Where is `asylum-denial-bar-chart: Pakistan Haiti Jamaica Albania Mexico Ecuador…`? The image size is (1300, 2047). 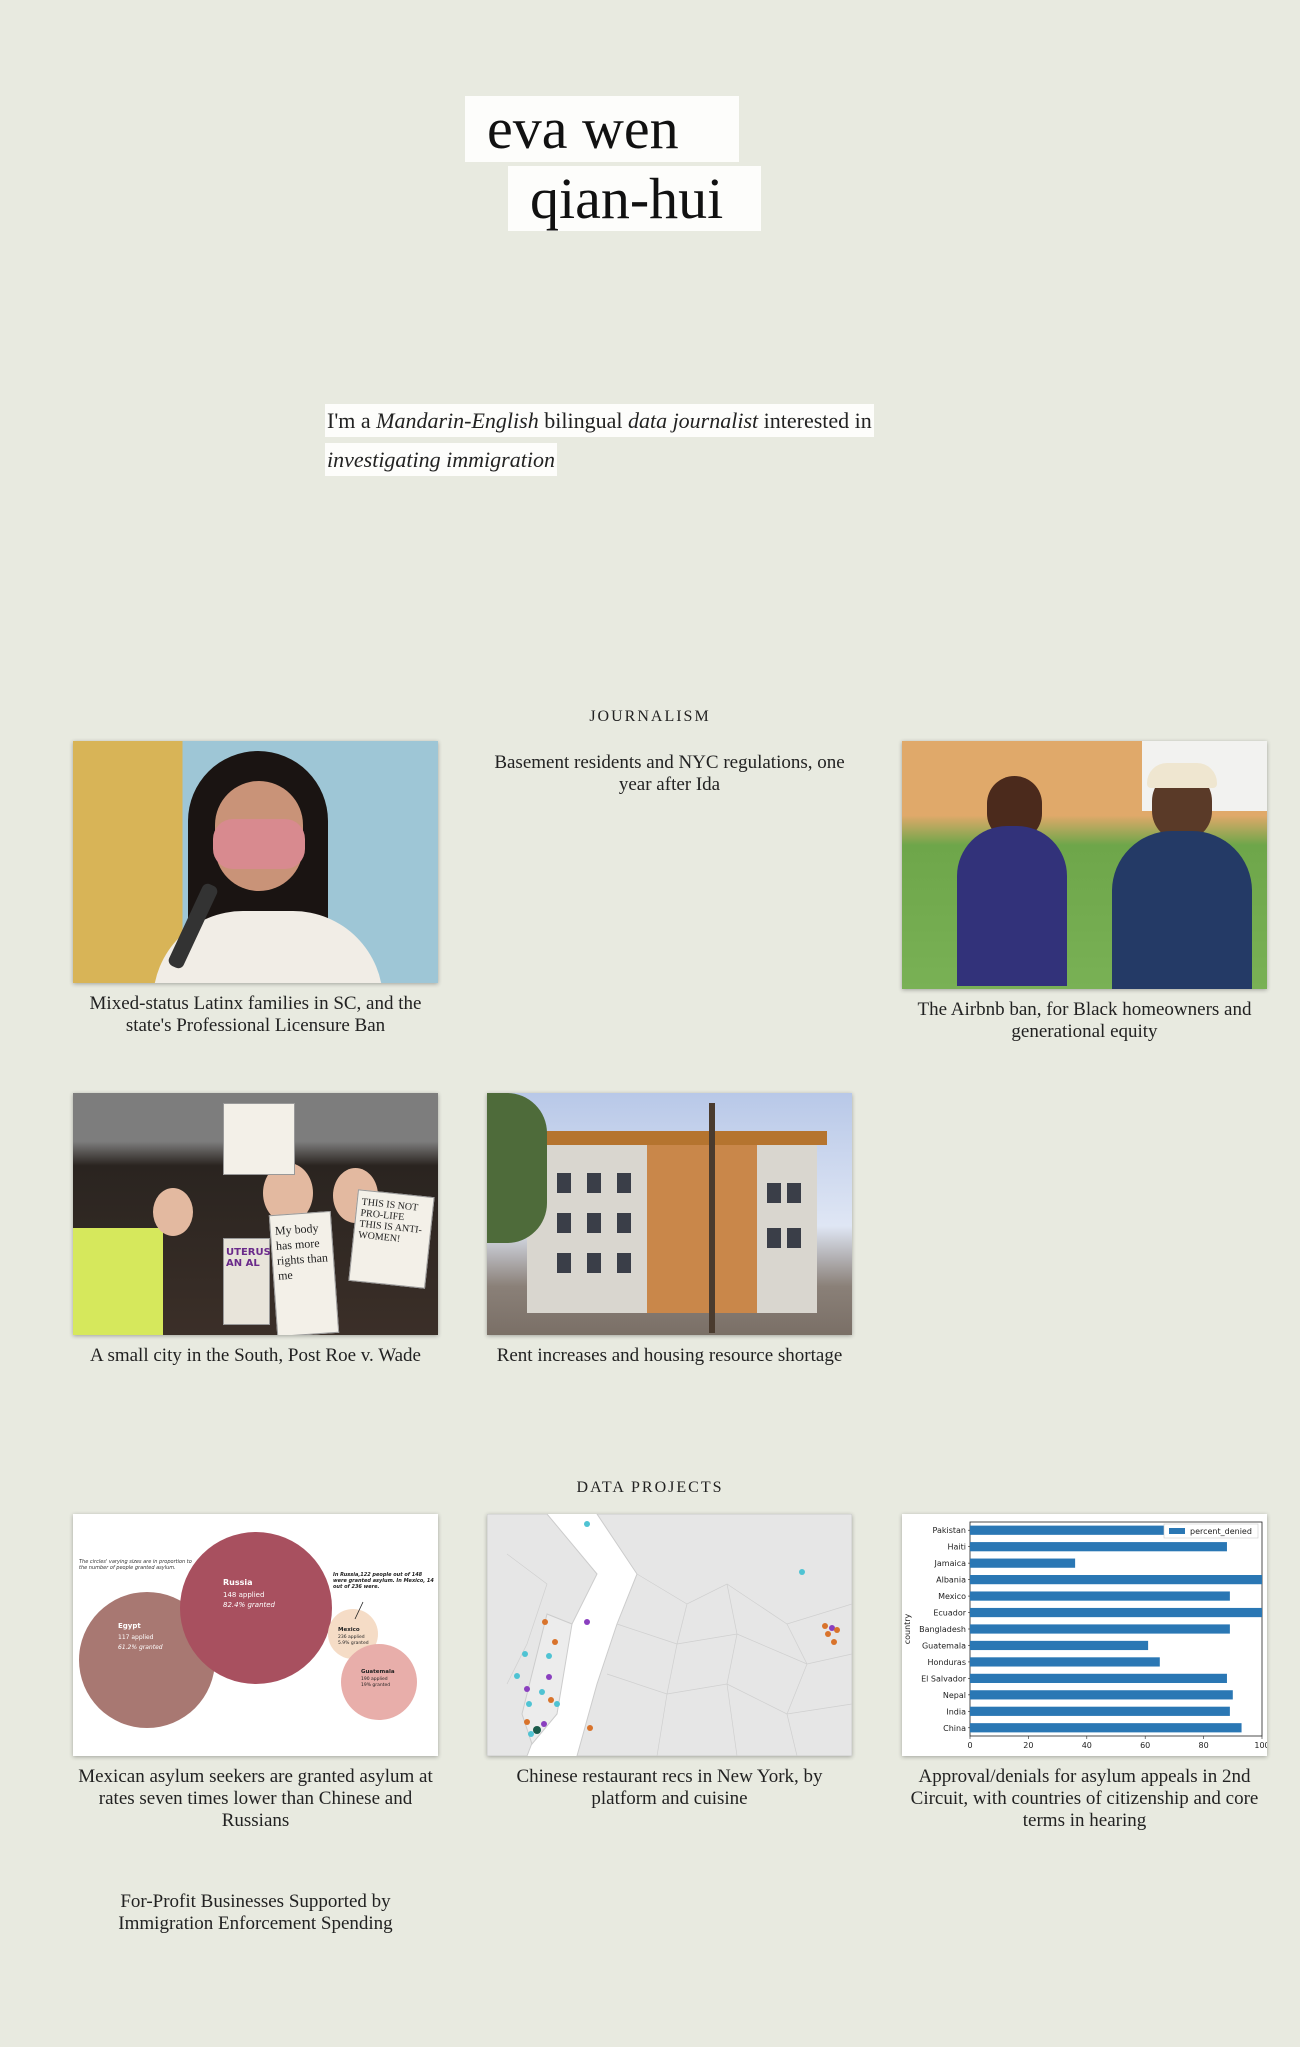
asylum-denial-bar-chart: Pakistan Haiti Jamaica Albania Mexico Ecuador… is located at coordinates (1084, 1635).